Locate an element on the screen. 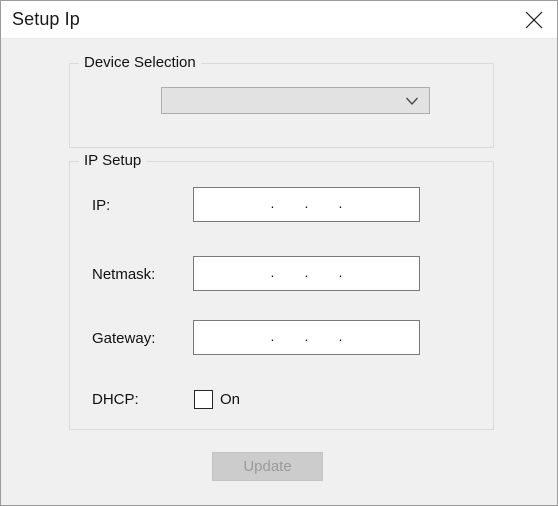  ip-address-value: . . . is located at coordinates (306, 204).